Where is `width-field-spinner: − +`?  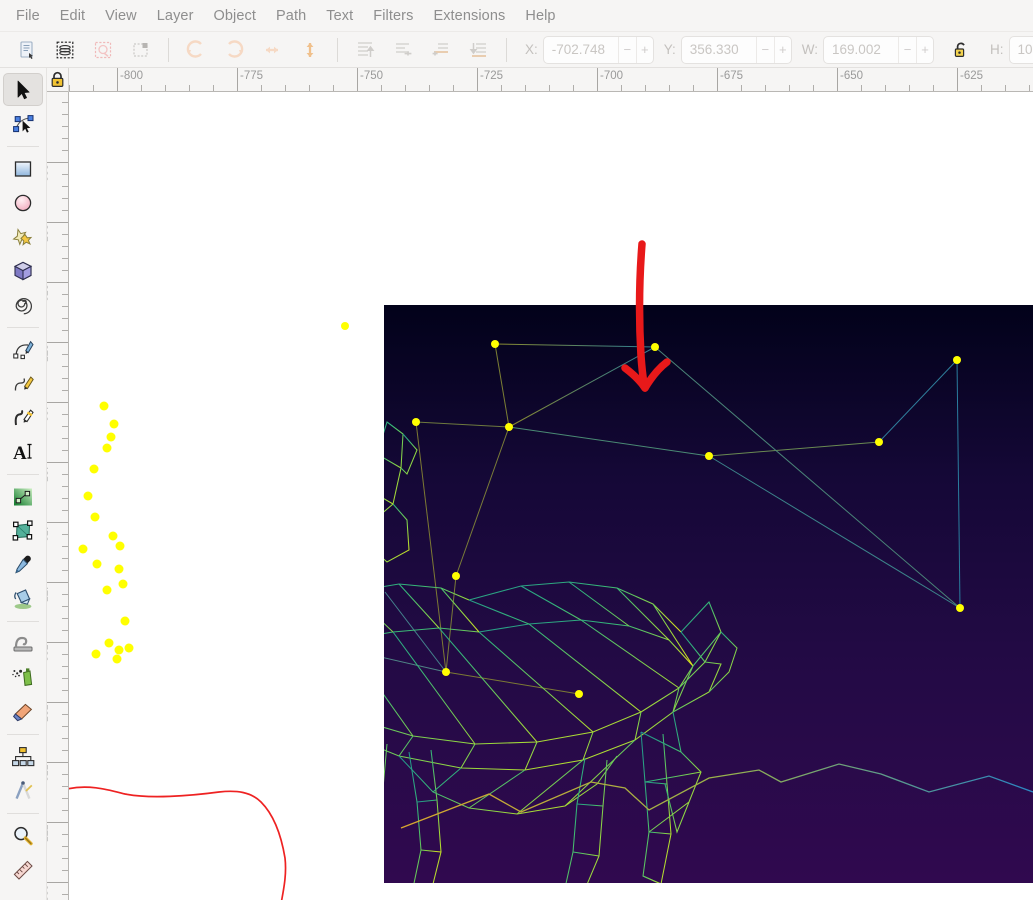
width-field-spinner: − + is located at coordinates (915, 49).